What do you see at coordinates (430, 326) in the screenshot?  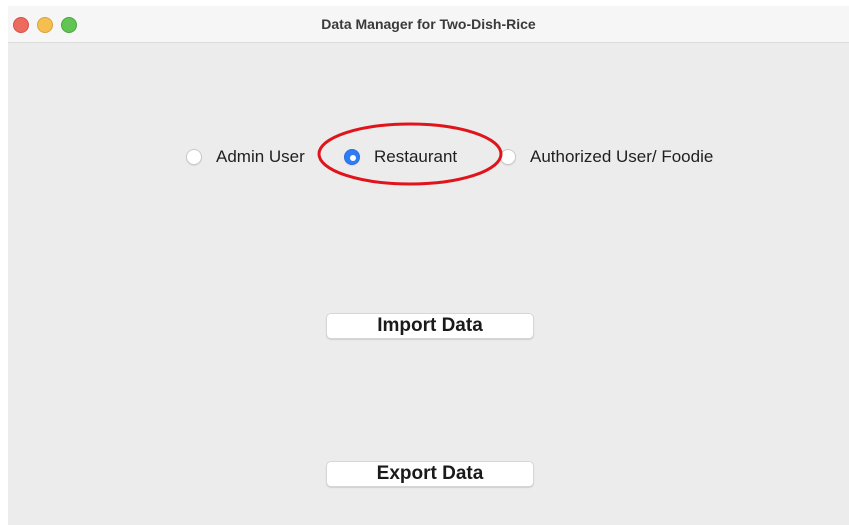 I see `import-data-button: Import Data` at bounding box center [430, 326].